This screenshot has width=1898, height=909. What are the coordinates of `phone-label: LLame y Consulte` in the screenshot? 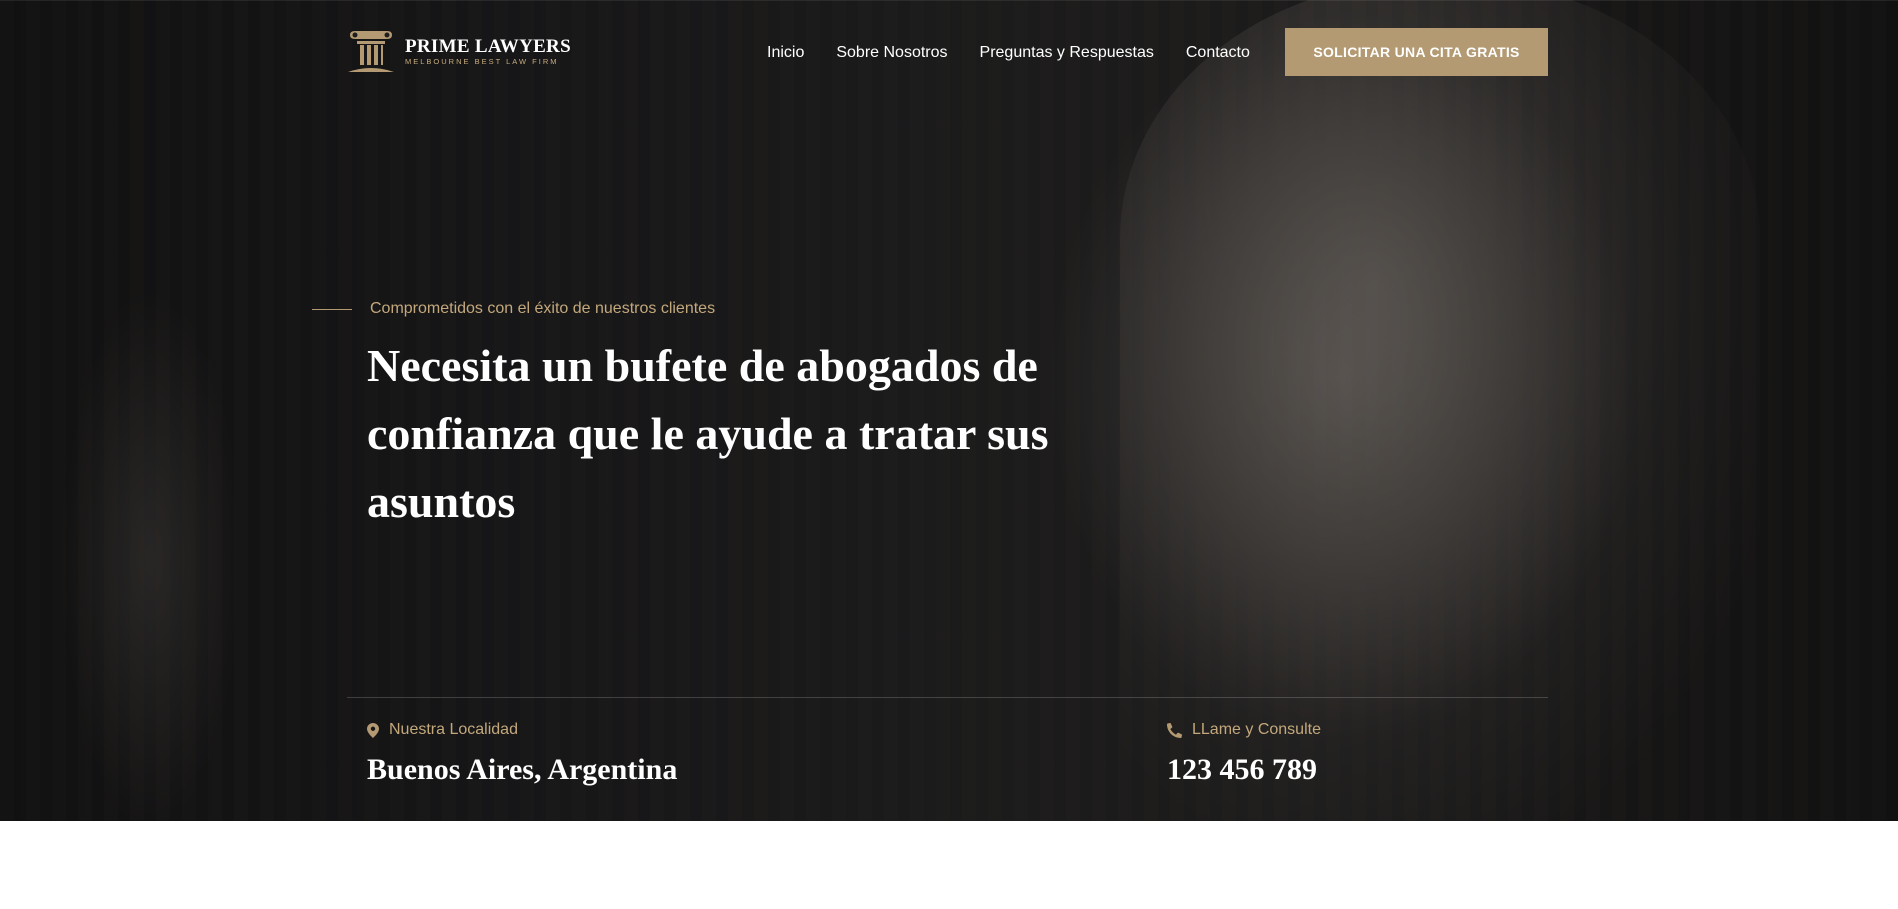 It's located at (1244, 730).